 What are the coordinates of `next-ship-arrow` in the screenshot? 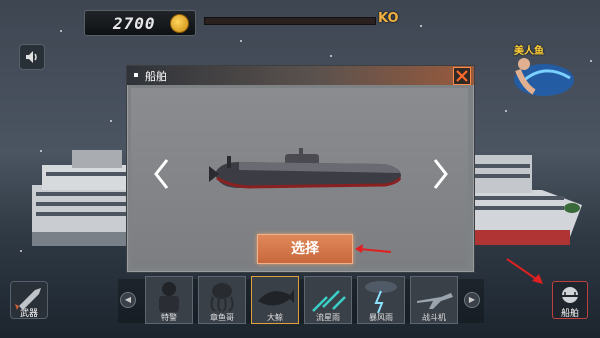 It's located at (441, 174).